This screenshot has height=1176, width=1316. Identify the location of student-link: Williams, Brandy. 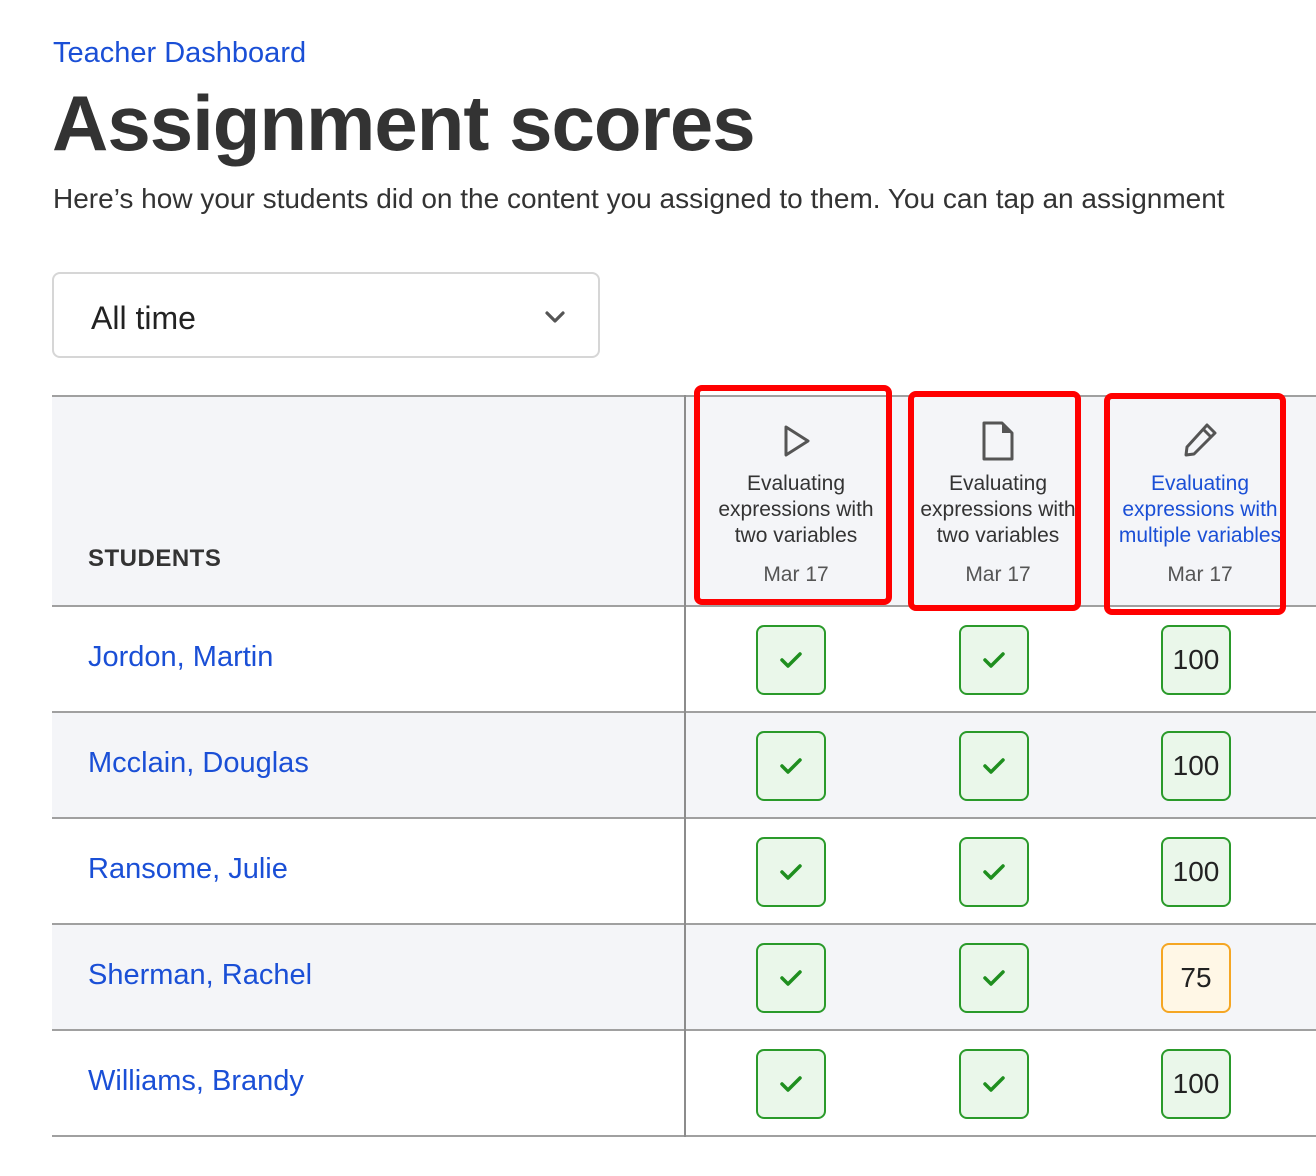
(196, 1081).